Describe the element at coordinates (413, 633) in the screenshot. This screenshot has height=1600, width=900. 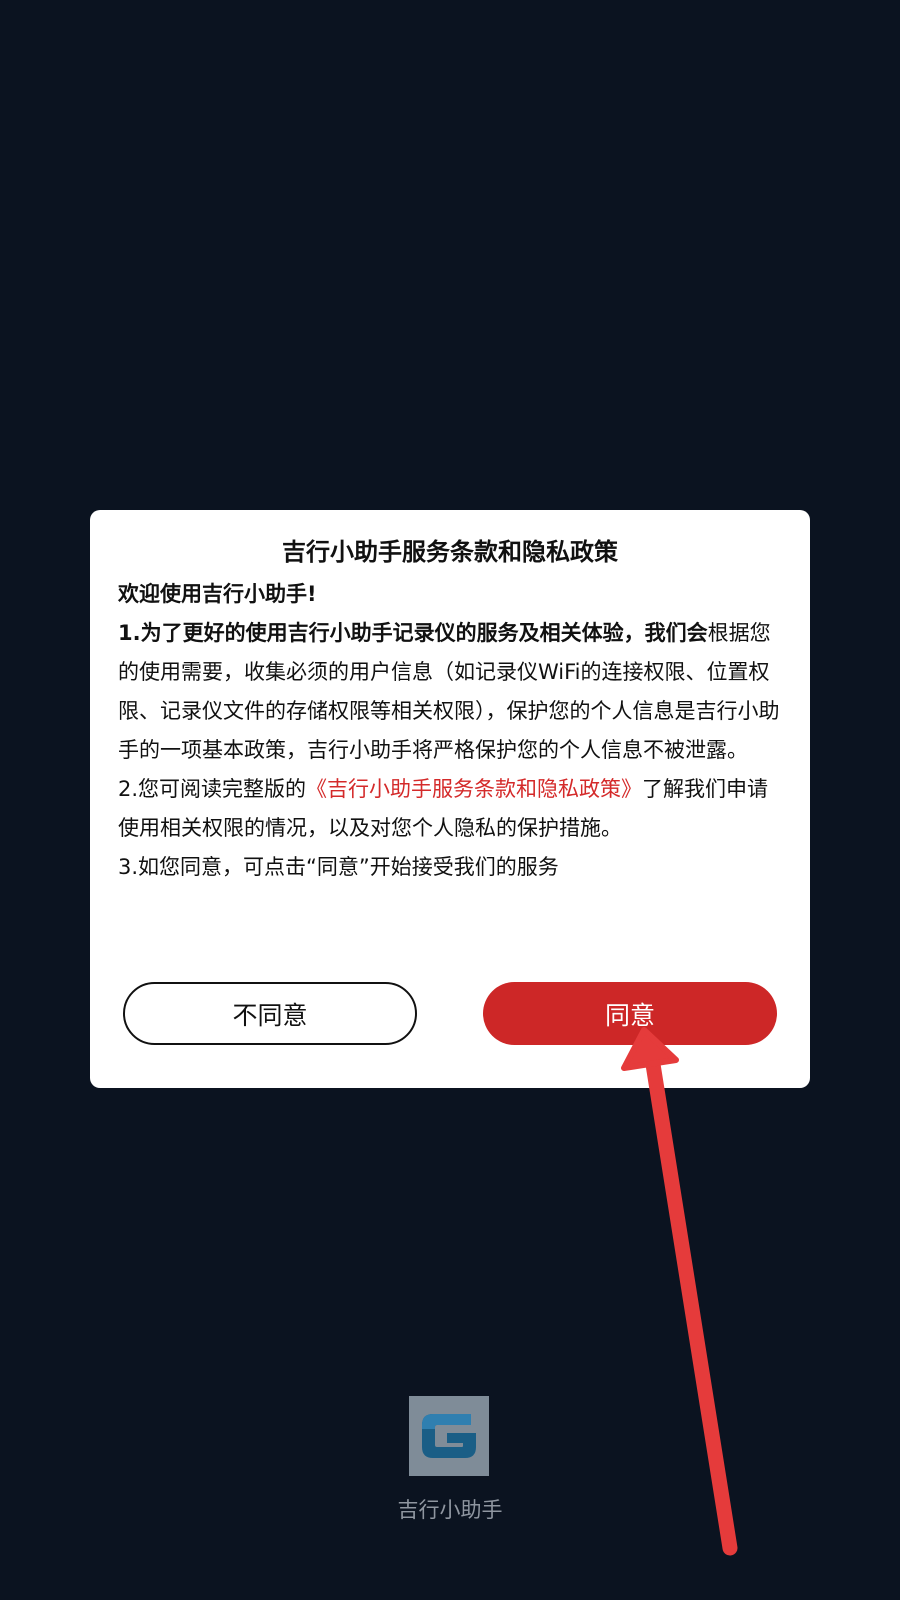
I see `paragraph-1-bold: 1.为了更好的使用吉行小助手记录仪的服务及相关体验，我们会` at that location.